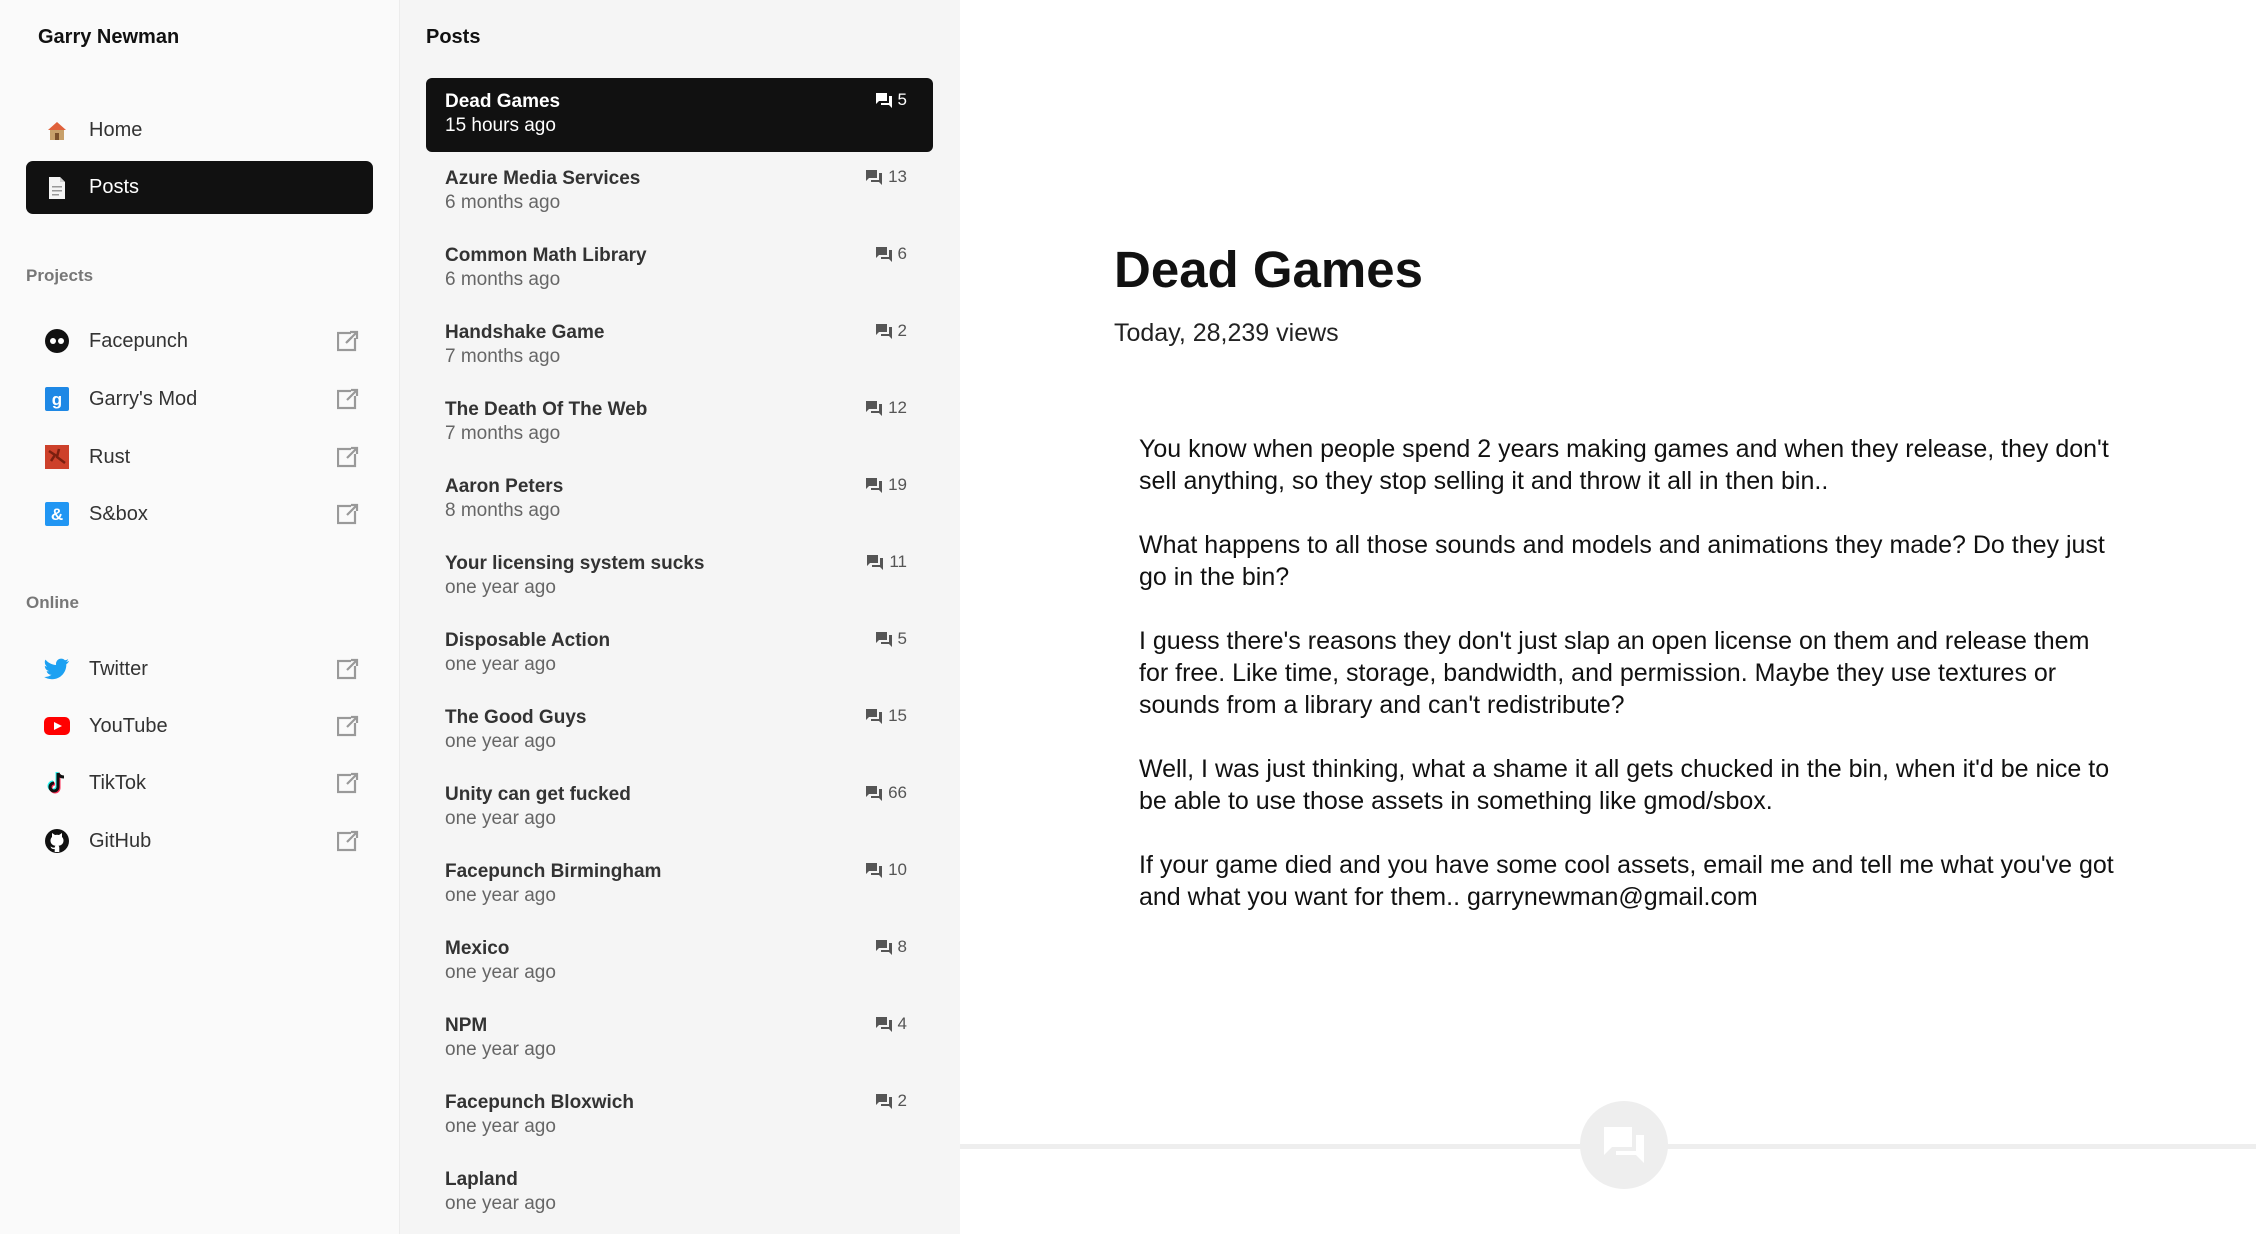 This screenshot has height=1234, width=2256. What do you see at coordinates (118, 513) in the screenshot?
I see `project-label: S&box` at bounding box center [118, 513].